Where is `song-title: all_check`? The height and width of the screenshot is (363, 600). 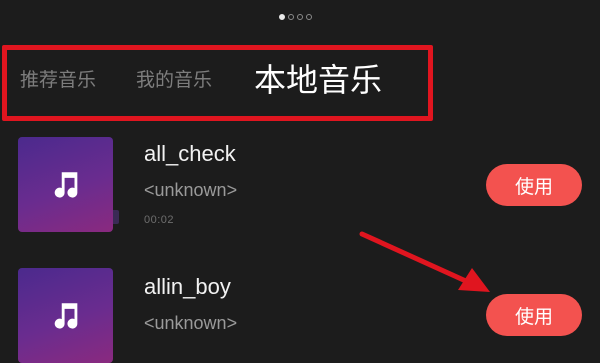
song-title: all_check is located at coordinates (190, 153).